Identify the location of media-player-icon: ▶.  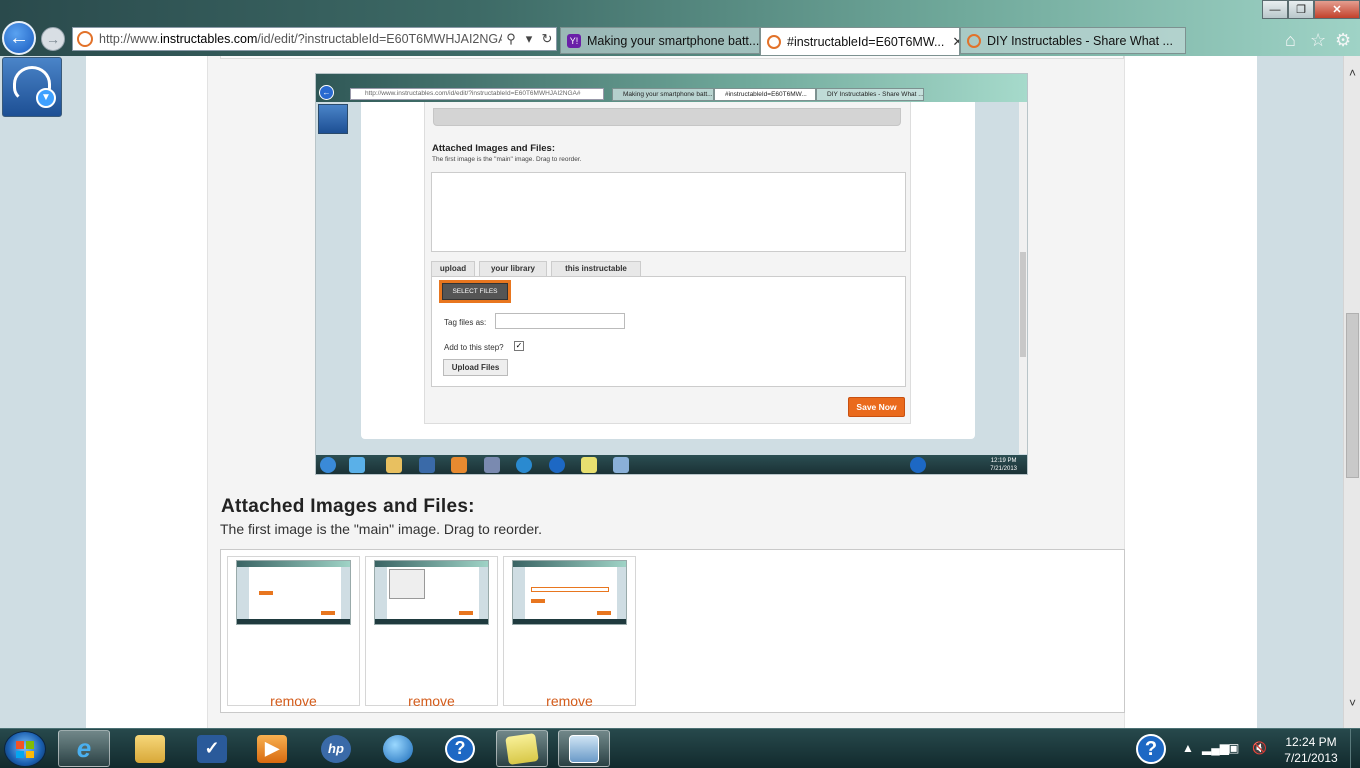
(272, 748).